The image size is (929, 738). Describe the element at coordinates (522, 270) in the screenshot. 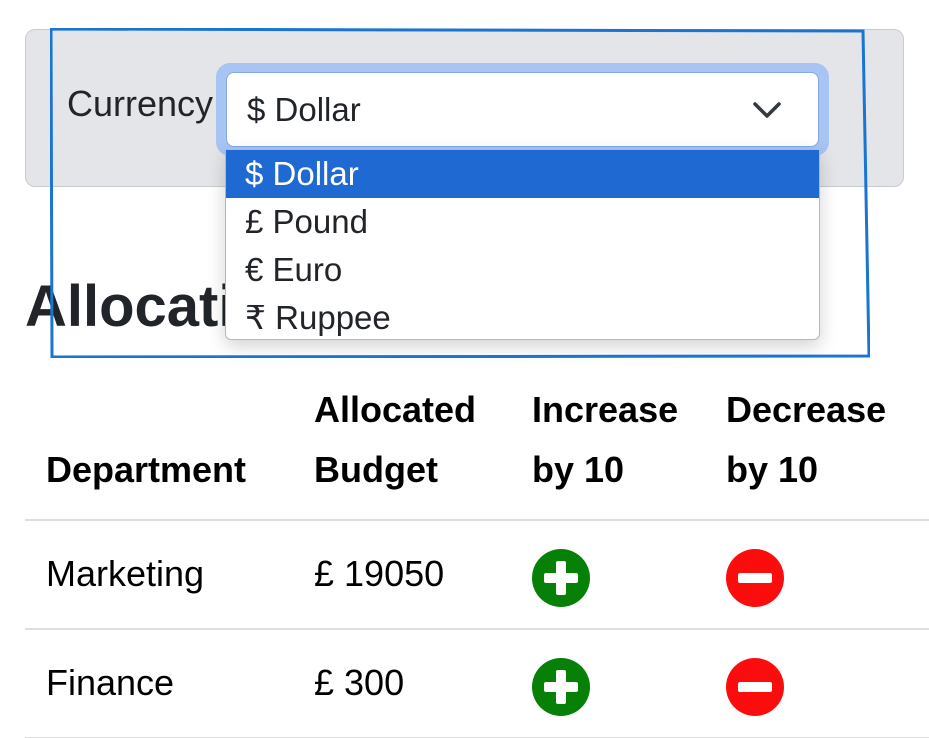

I see `currency-option-euro: € Euro` at that location.